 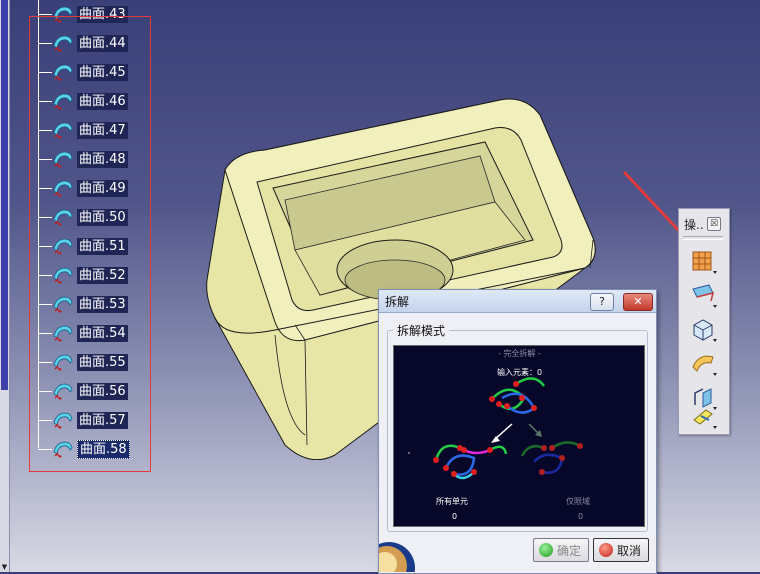 I want to click on boundary-button, so click(x=704, y=296).